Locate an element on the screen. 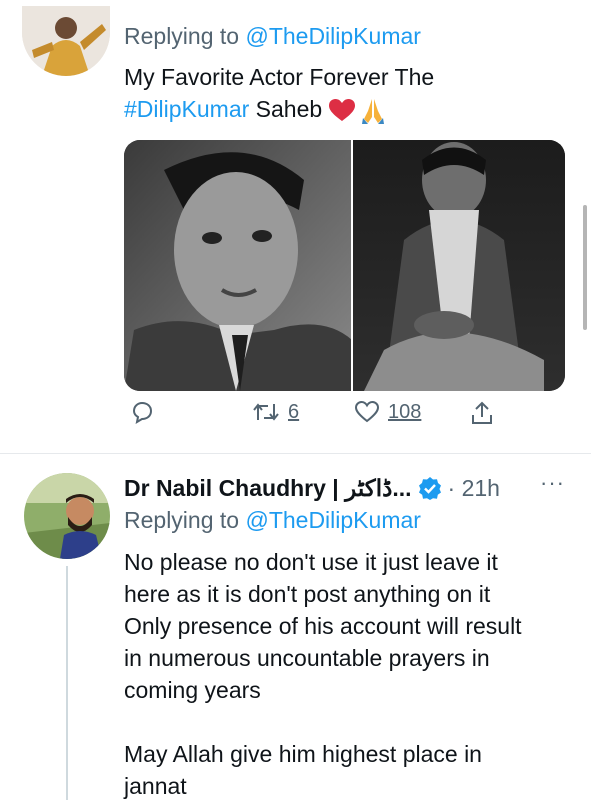  reply-icon is located at coordinates (142, 412).